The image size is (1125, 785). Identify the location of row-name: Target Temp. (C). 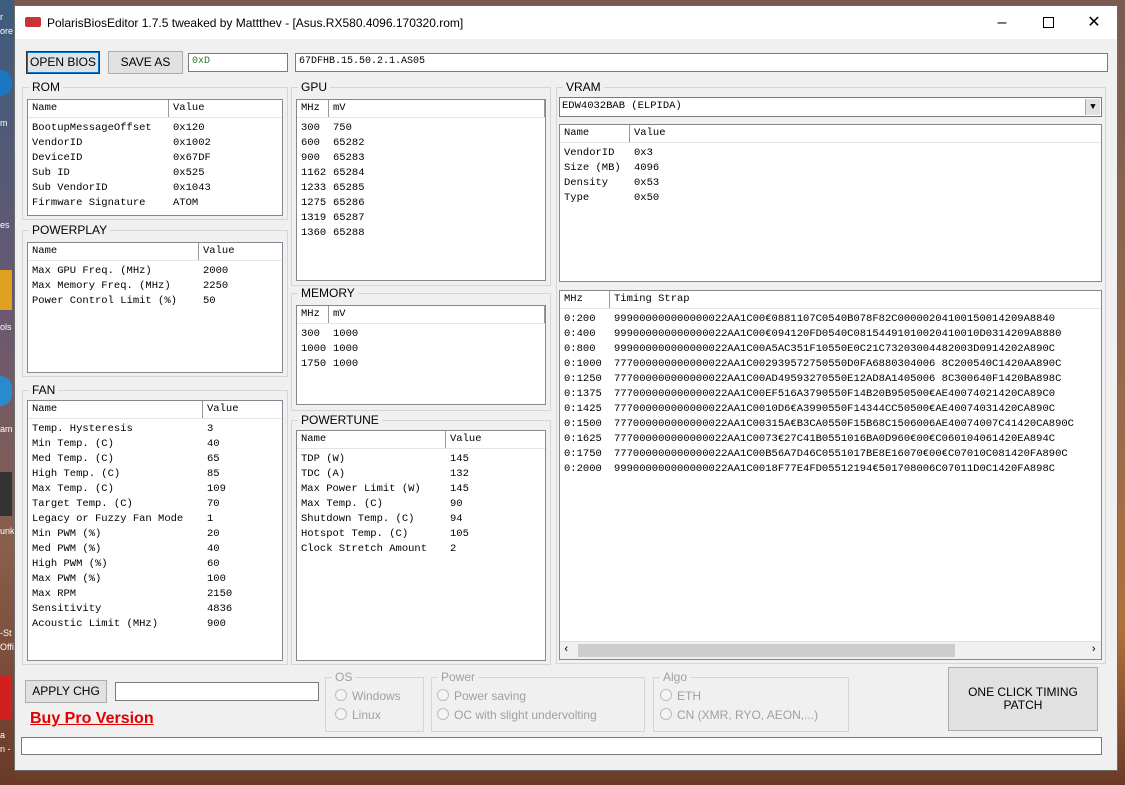
(82, 504).